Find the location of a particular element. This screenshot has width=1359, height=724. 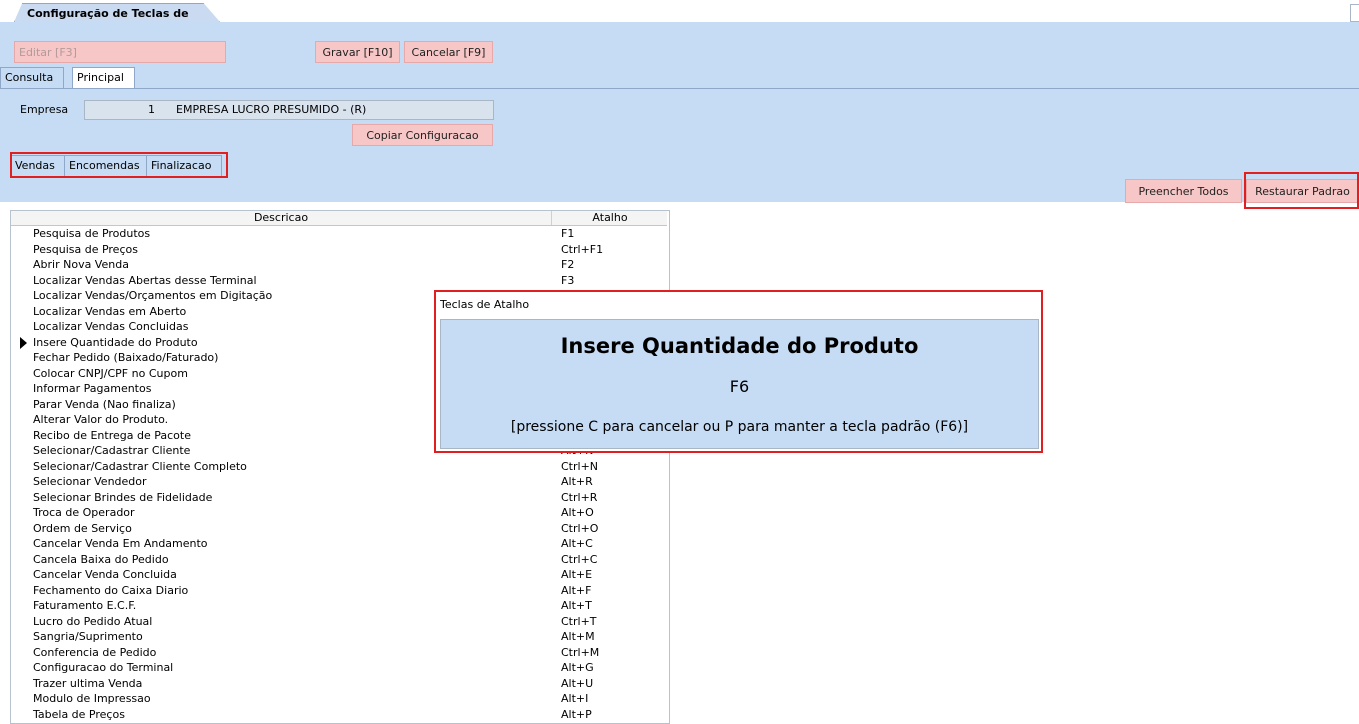

empresa-field: 1 EMPRESA LUCRO PRESUMIDO - (R) is located at coordinates (289, 110).